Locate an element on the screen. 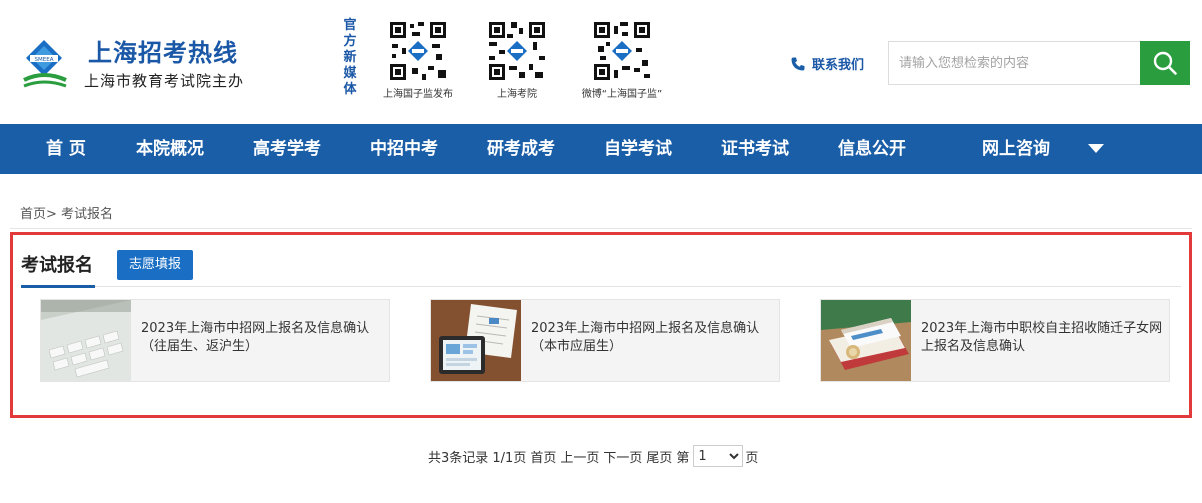  divider is located at coordinates (601, 228).